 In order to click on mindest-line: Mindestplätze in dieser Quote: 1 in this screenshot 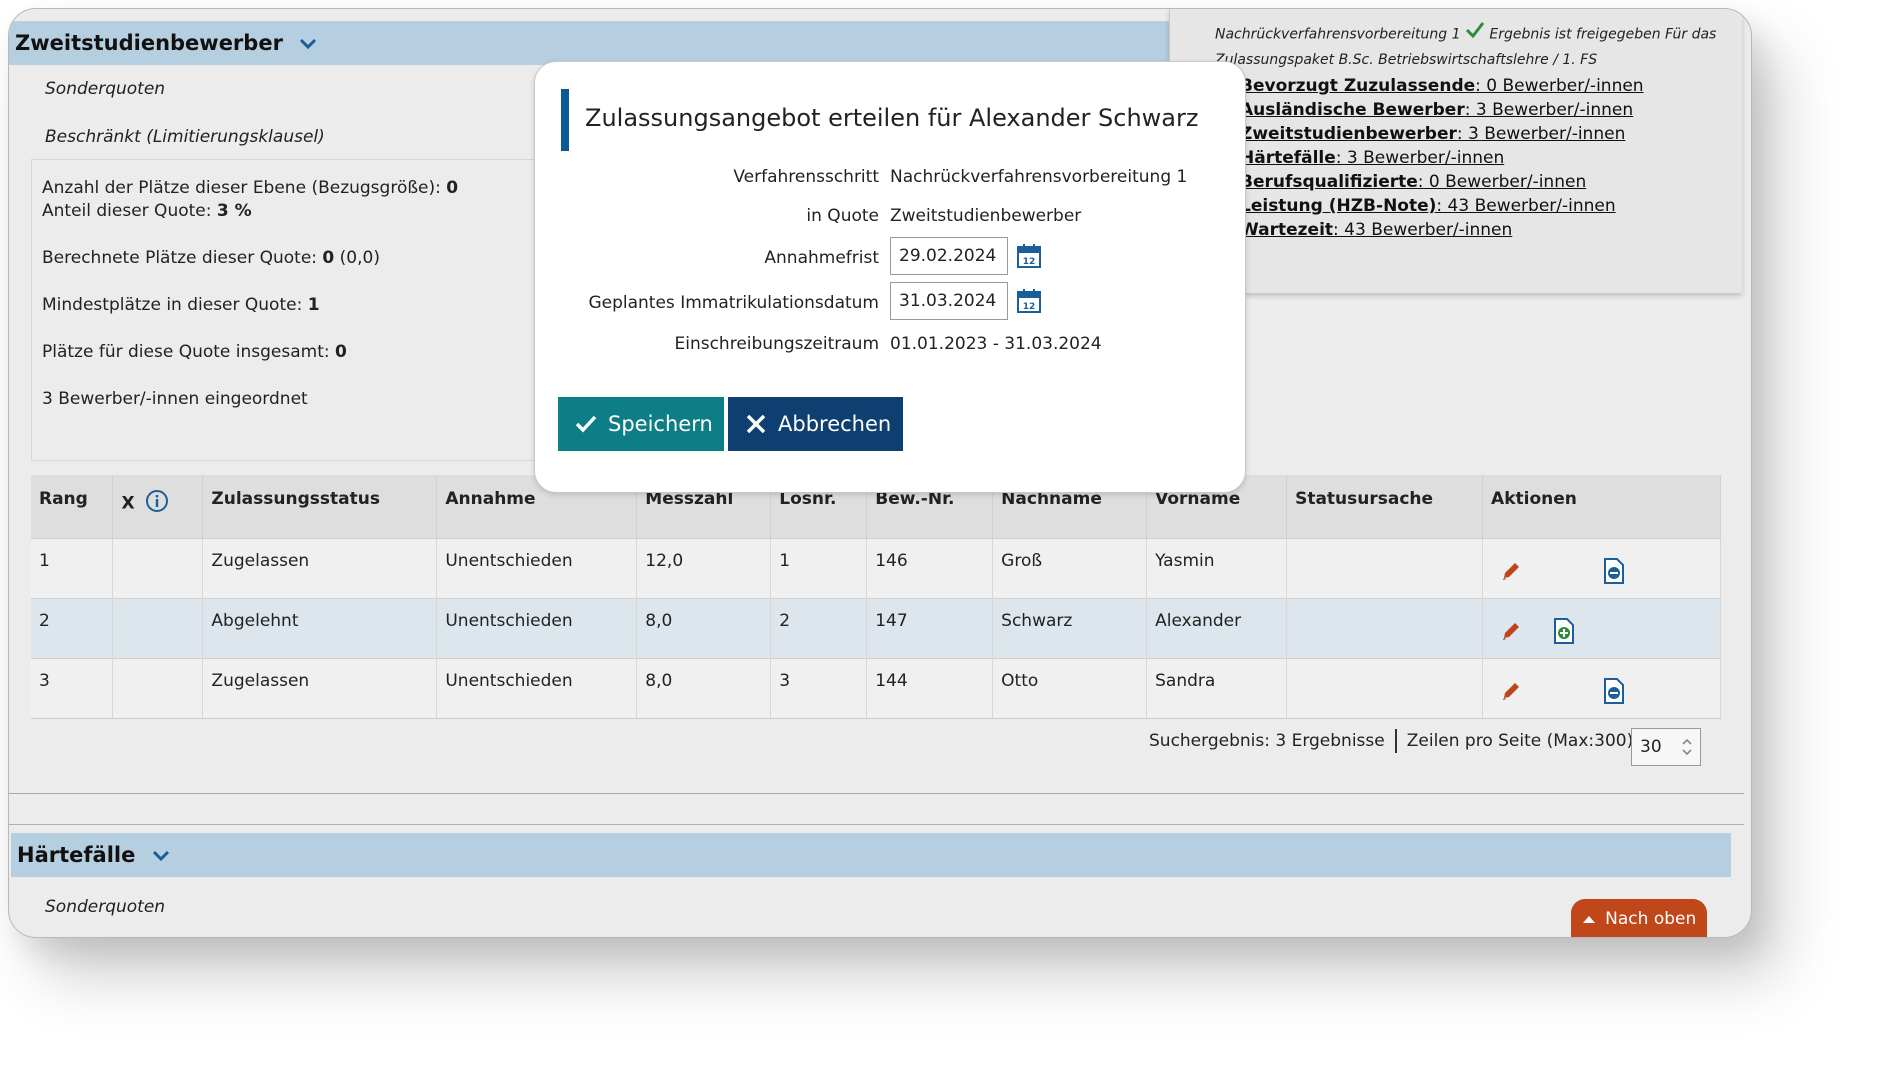, I will do `click(181, 305)`.